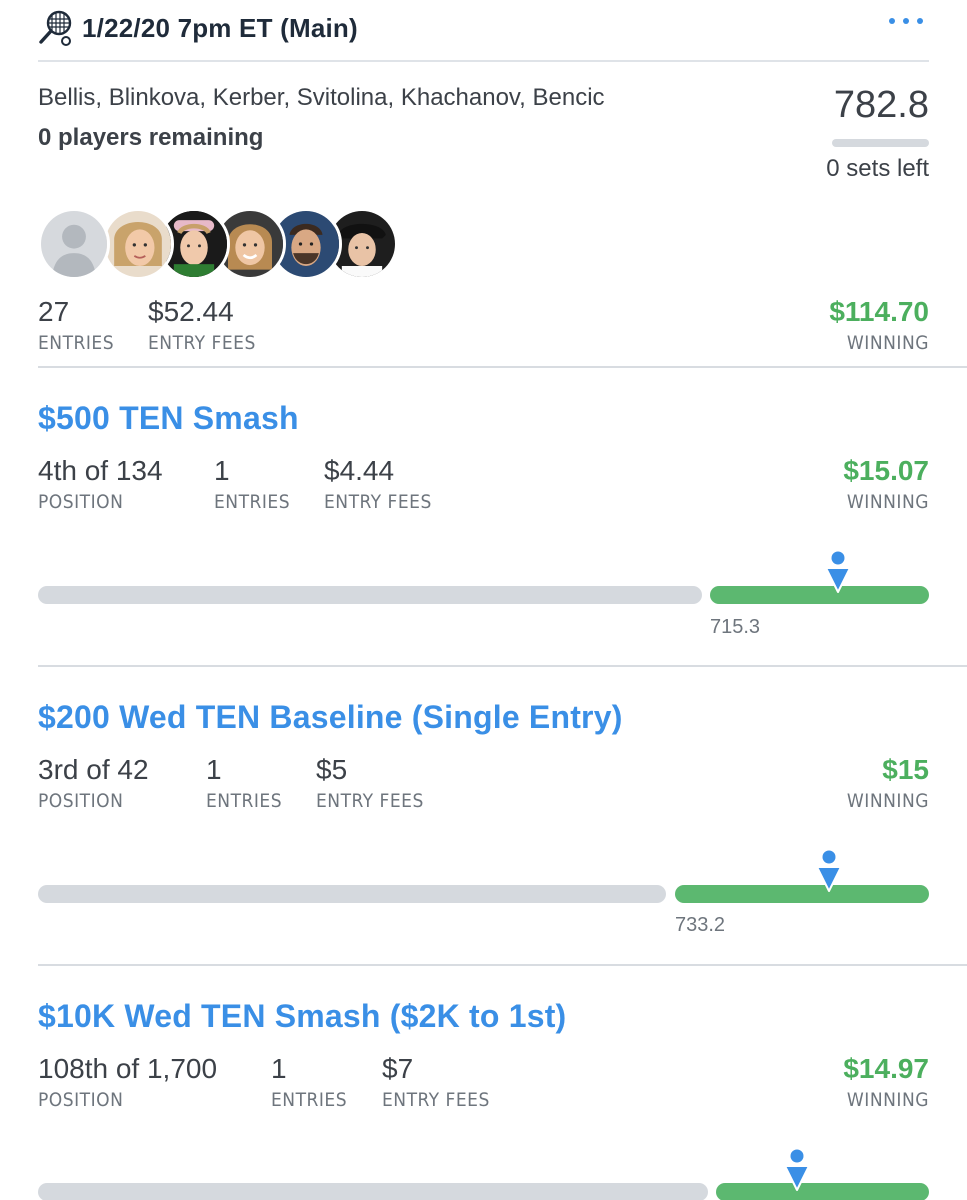  Describe the element at coordinates (74, 244) in the screenshot. I see `player-avatar-bellis` at that location.